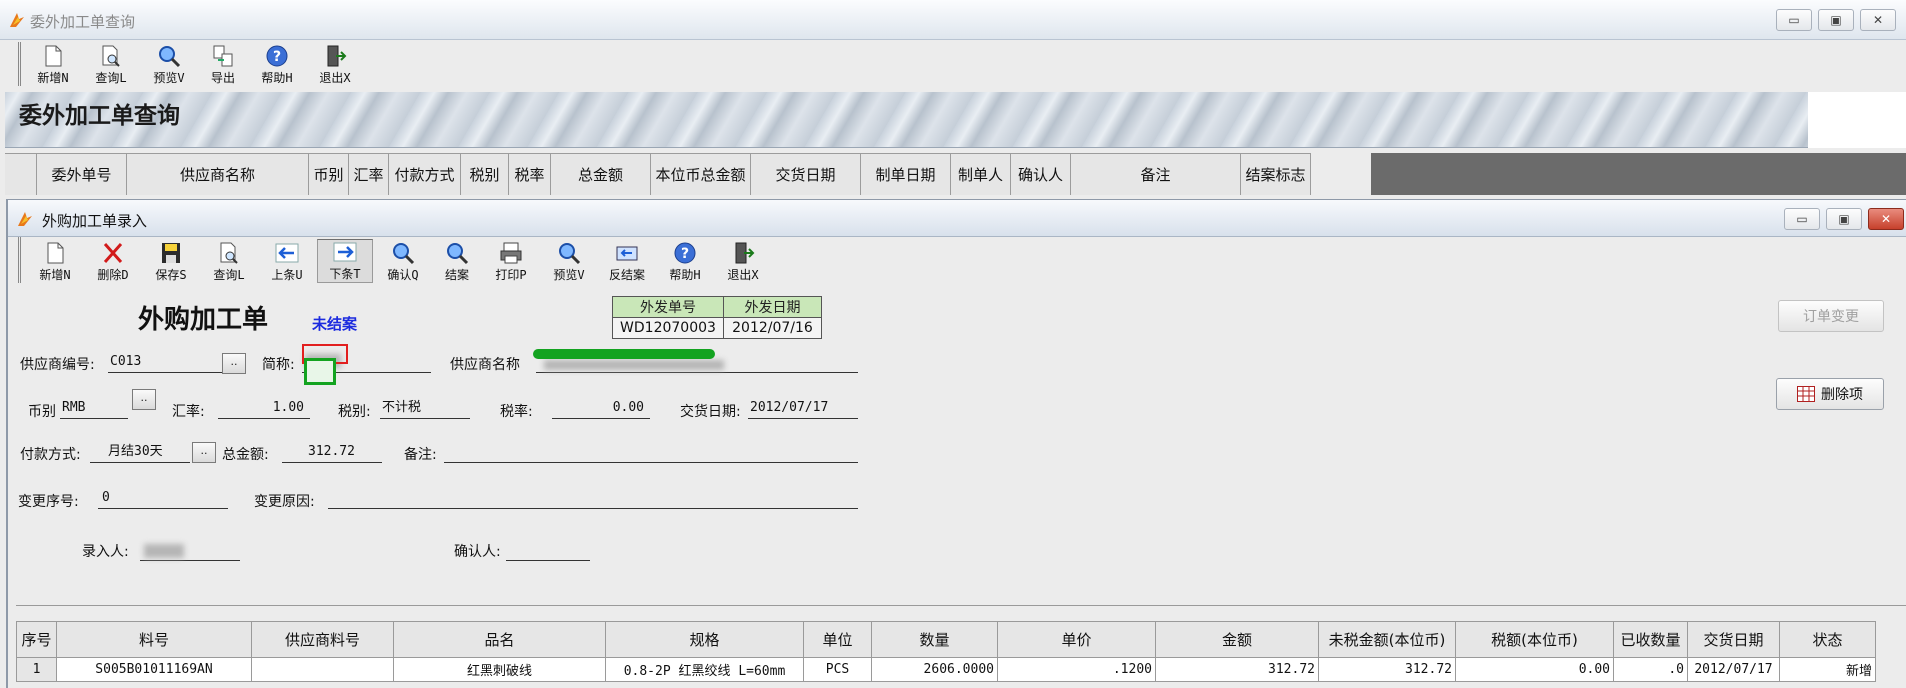  I want to click on toolbar-button-close-case-magnifier: 结案, so click(457, 262).